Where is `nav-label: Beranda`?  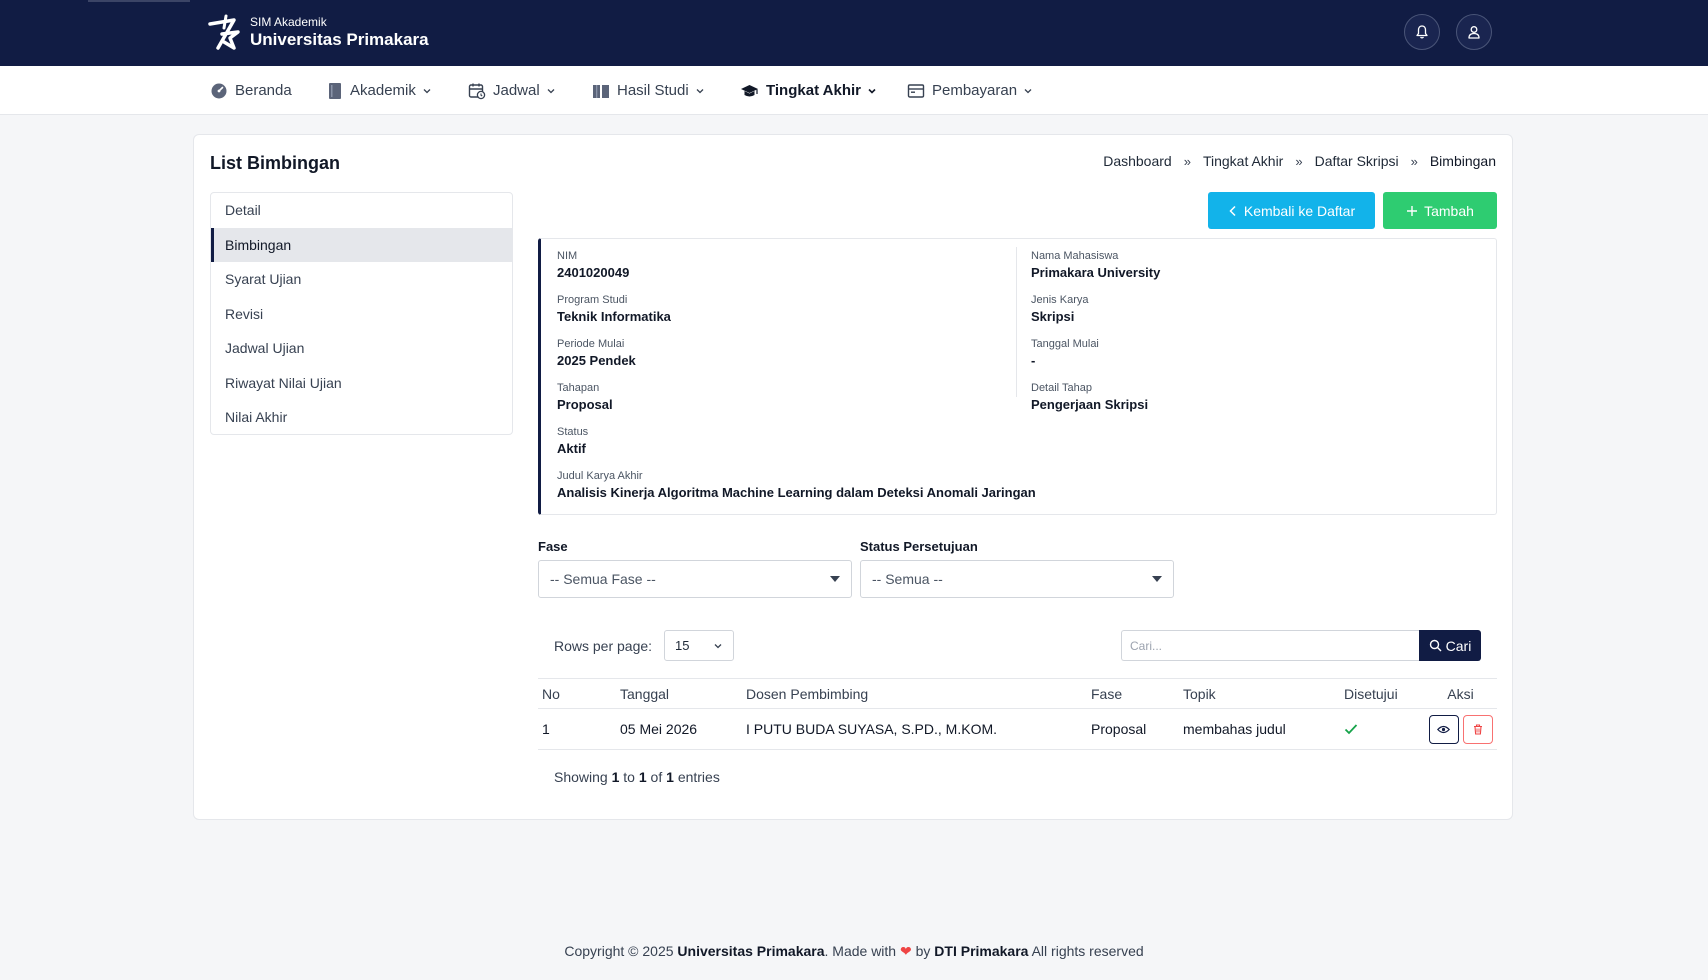 nav-label: Beranda is located at coordinates (263, 90).